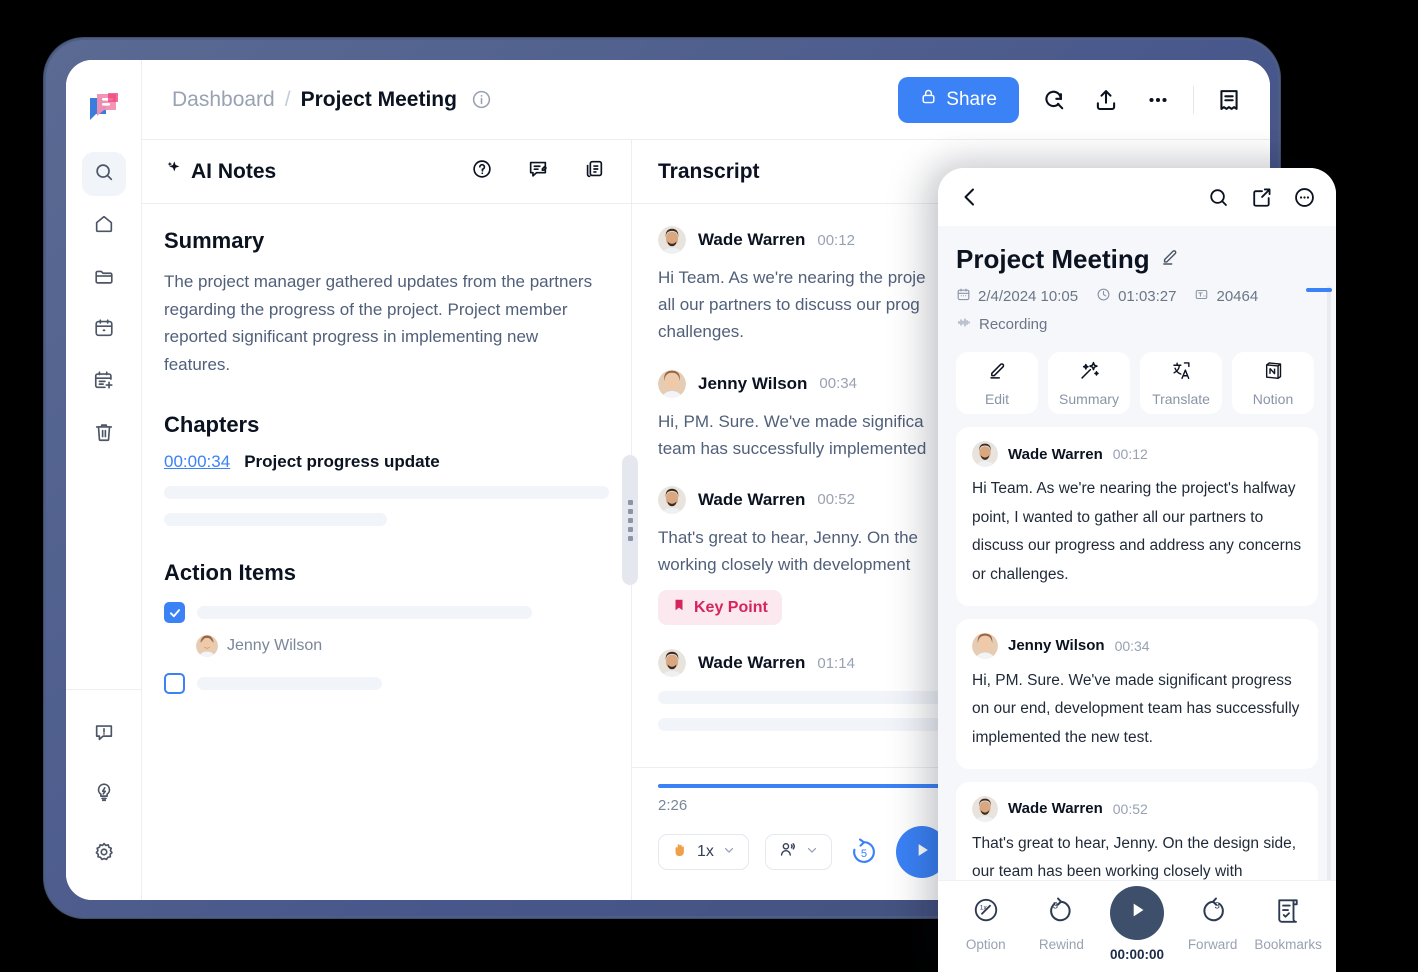  What do you see at coordinates (1213, 912) in the screenshot?
I see `forward-3-icon: 3` at bounding box center [1213, 912].